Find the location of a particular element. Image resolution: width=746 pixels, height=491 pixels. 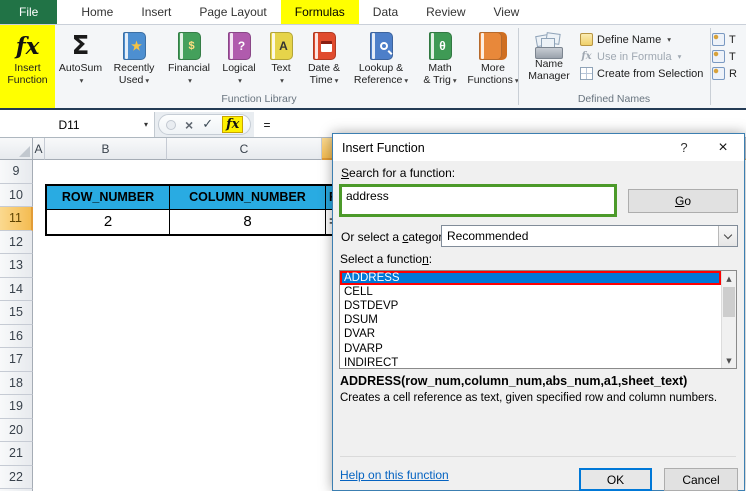

recently-used-button: ★ Recently Used ▾ is located at coordinates (134, 58).